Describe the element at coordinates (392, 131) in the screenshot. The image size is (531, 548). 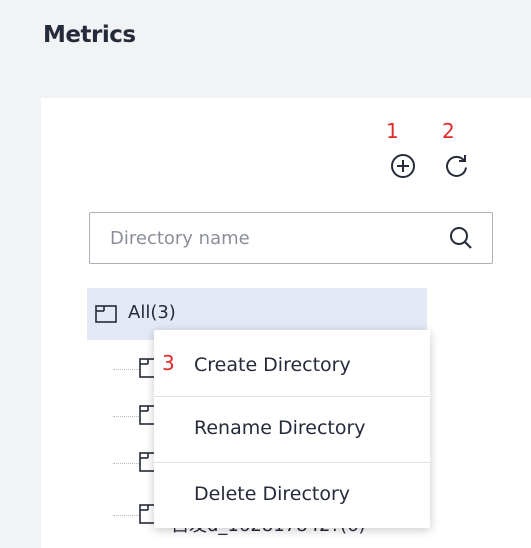
I see `annotation-number: 1` at that location.